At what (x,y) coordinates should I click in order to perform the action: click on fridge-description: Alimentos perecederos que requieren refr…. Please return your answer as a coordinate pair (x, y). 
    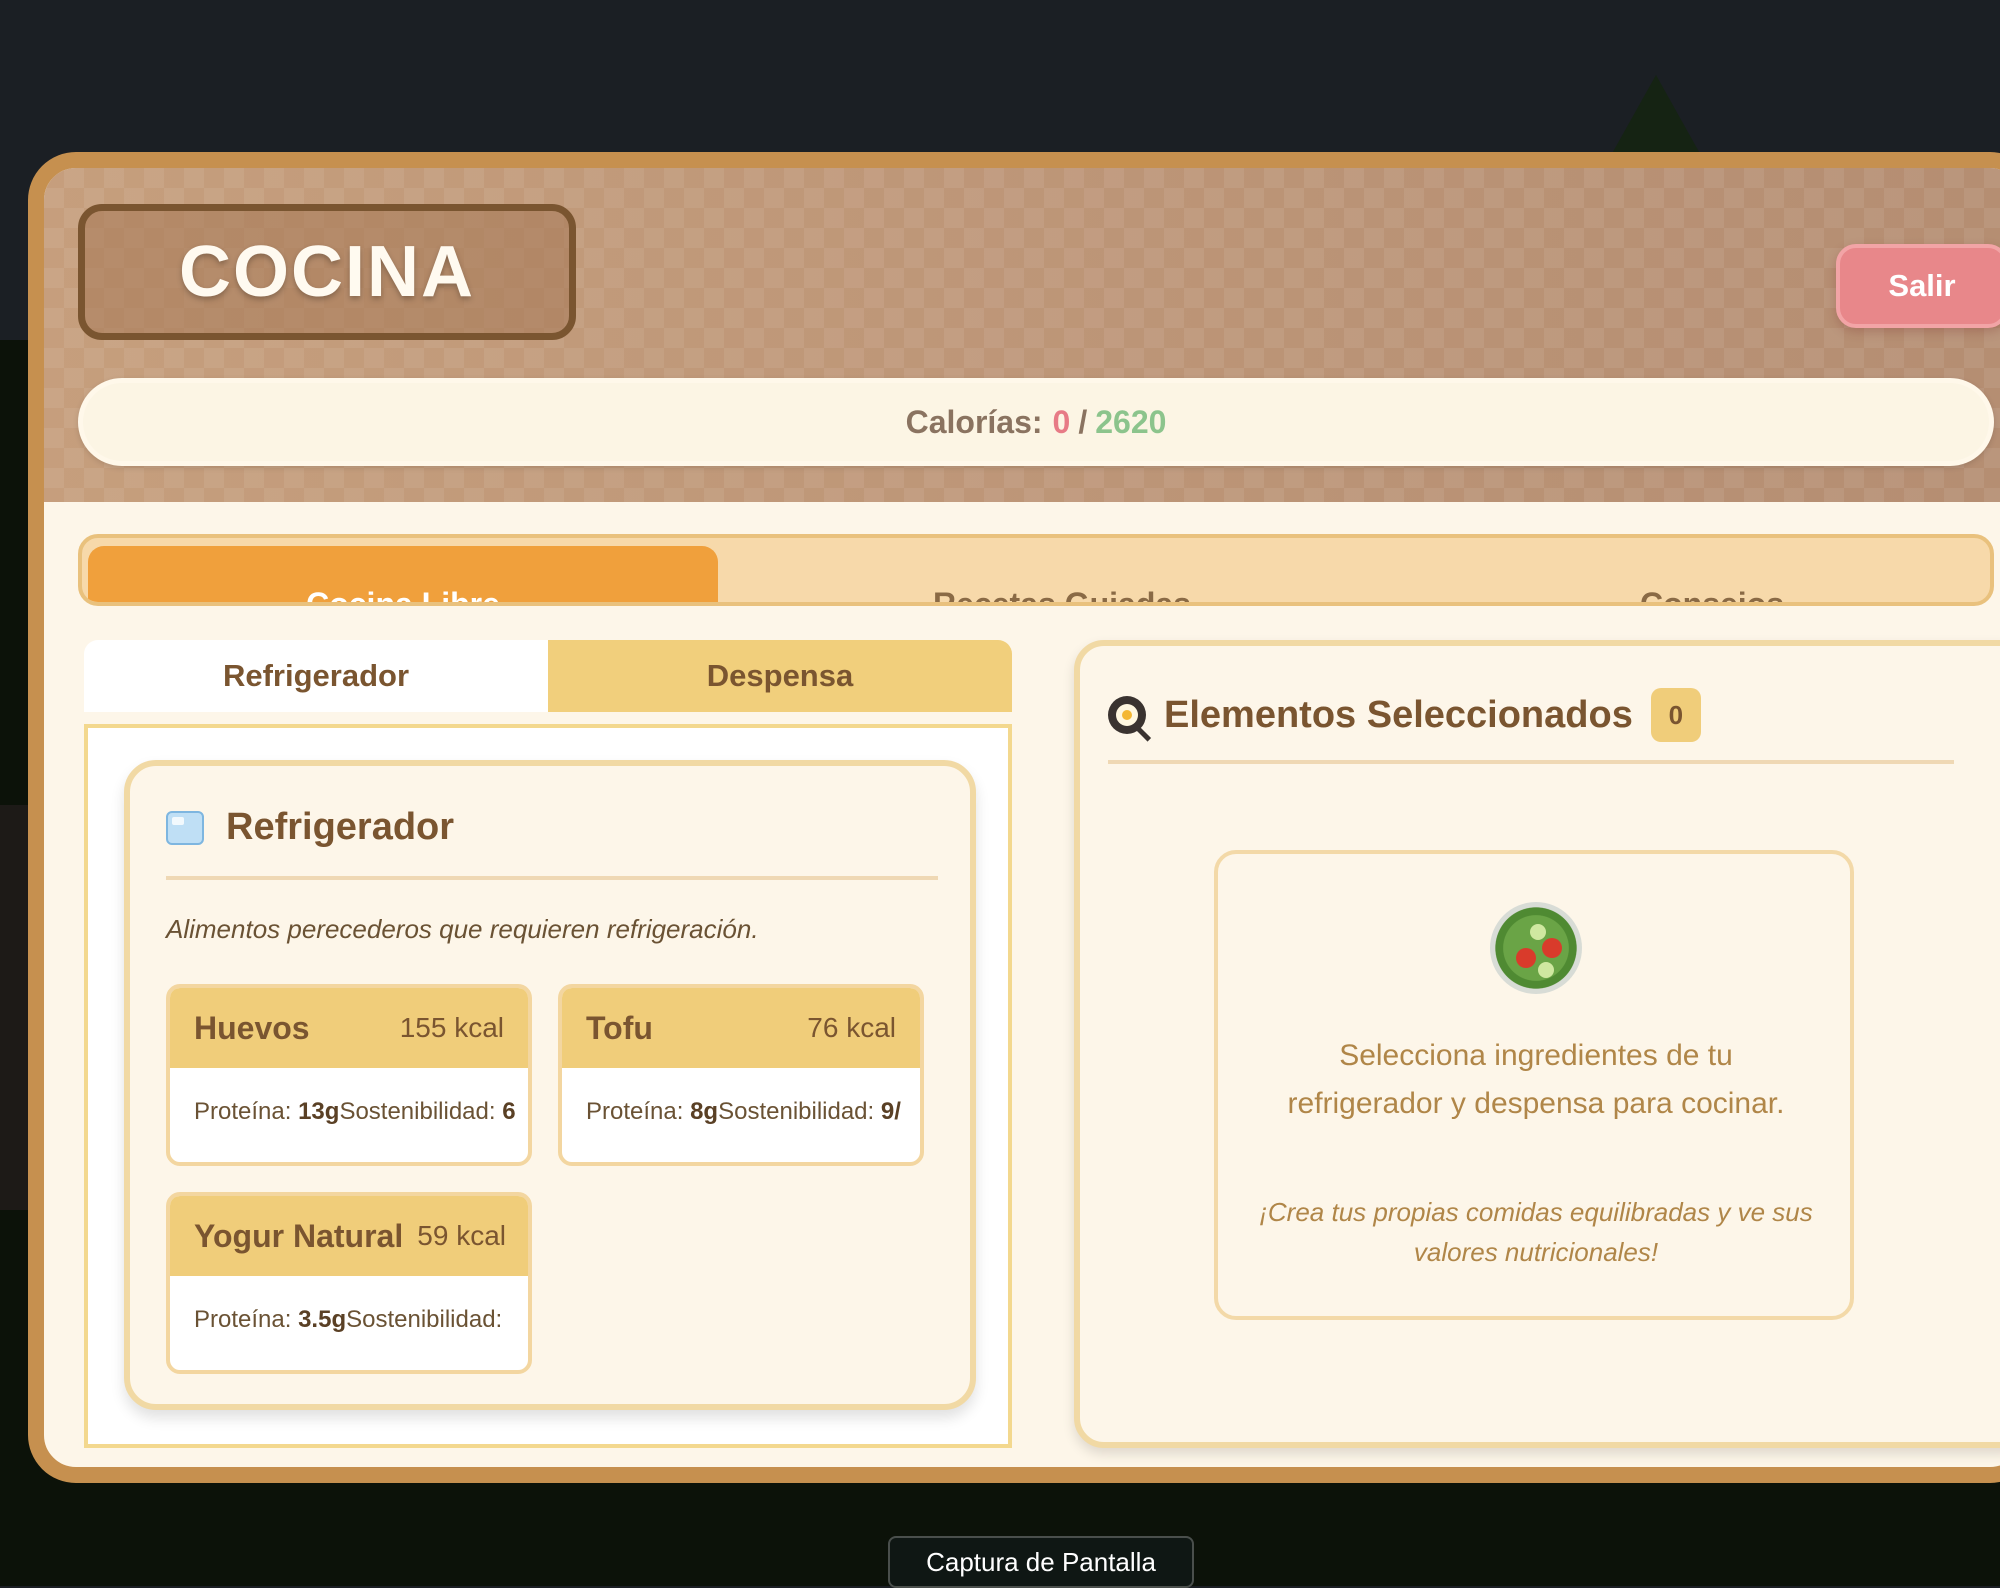
    Looking at the image, I should click on (462, 929).